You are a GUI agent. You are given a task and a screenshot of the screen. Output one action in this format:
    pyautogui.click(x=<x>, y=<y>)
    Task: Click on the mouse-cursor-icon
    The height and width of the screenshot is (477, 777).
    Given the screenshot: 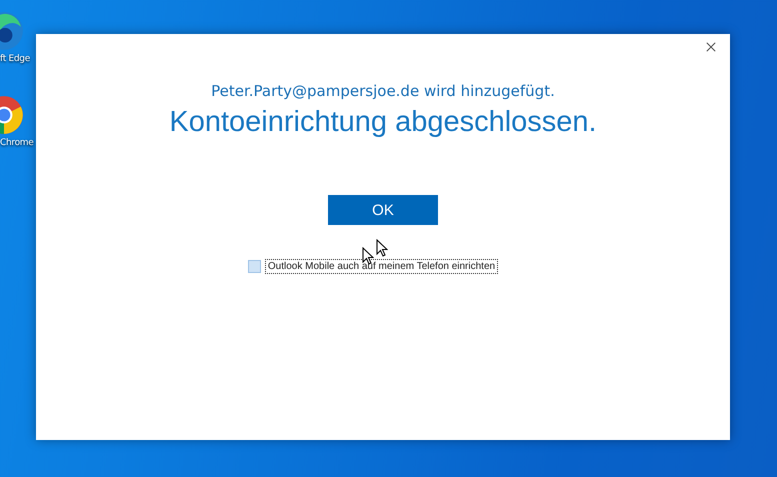 What is the action you would take?
    pyautogui.click(x=382, y=248)
    